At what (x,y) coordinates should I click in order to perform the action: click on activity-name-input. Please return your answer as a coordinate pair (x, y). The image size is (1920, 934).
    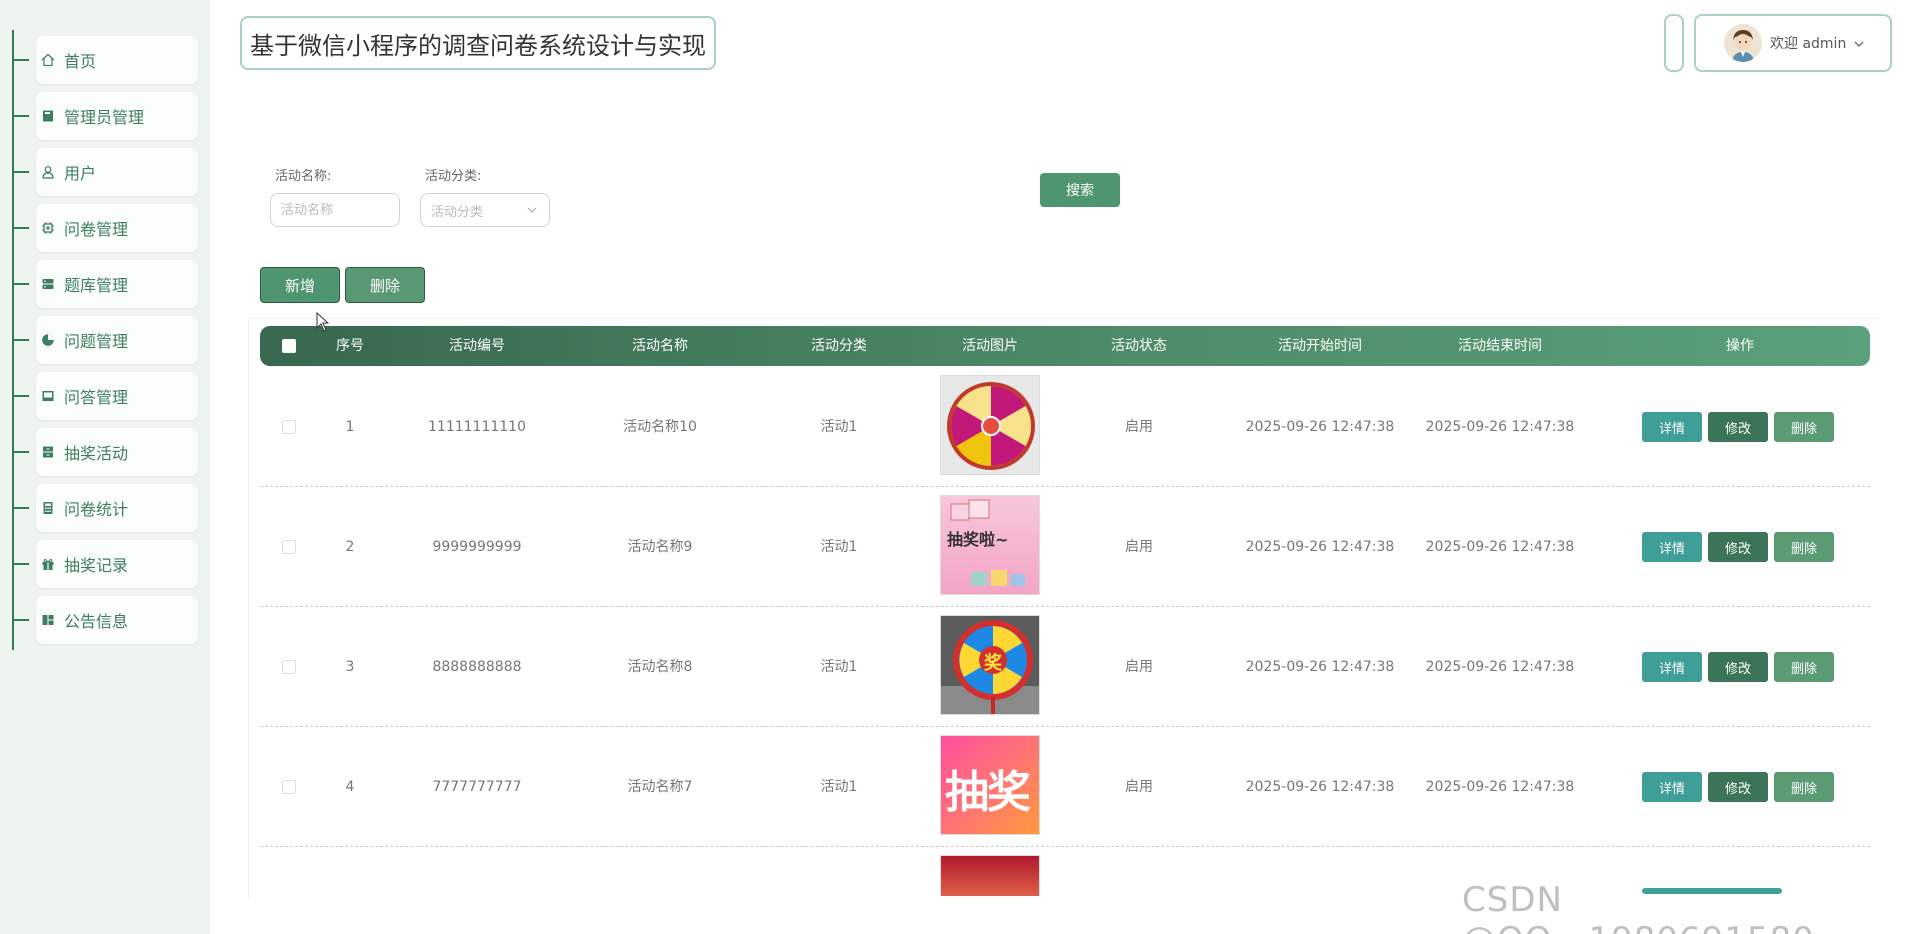
    Looking at the image, I should click on (335, 210).